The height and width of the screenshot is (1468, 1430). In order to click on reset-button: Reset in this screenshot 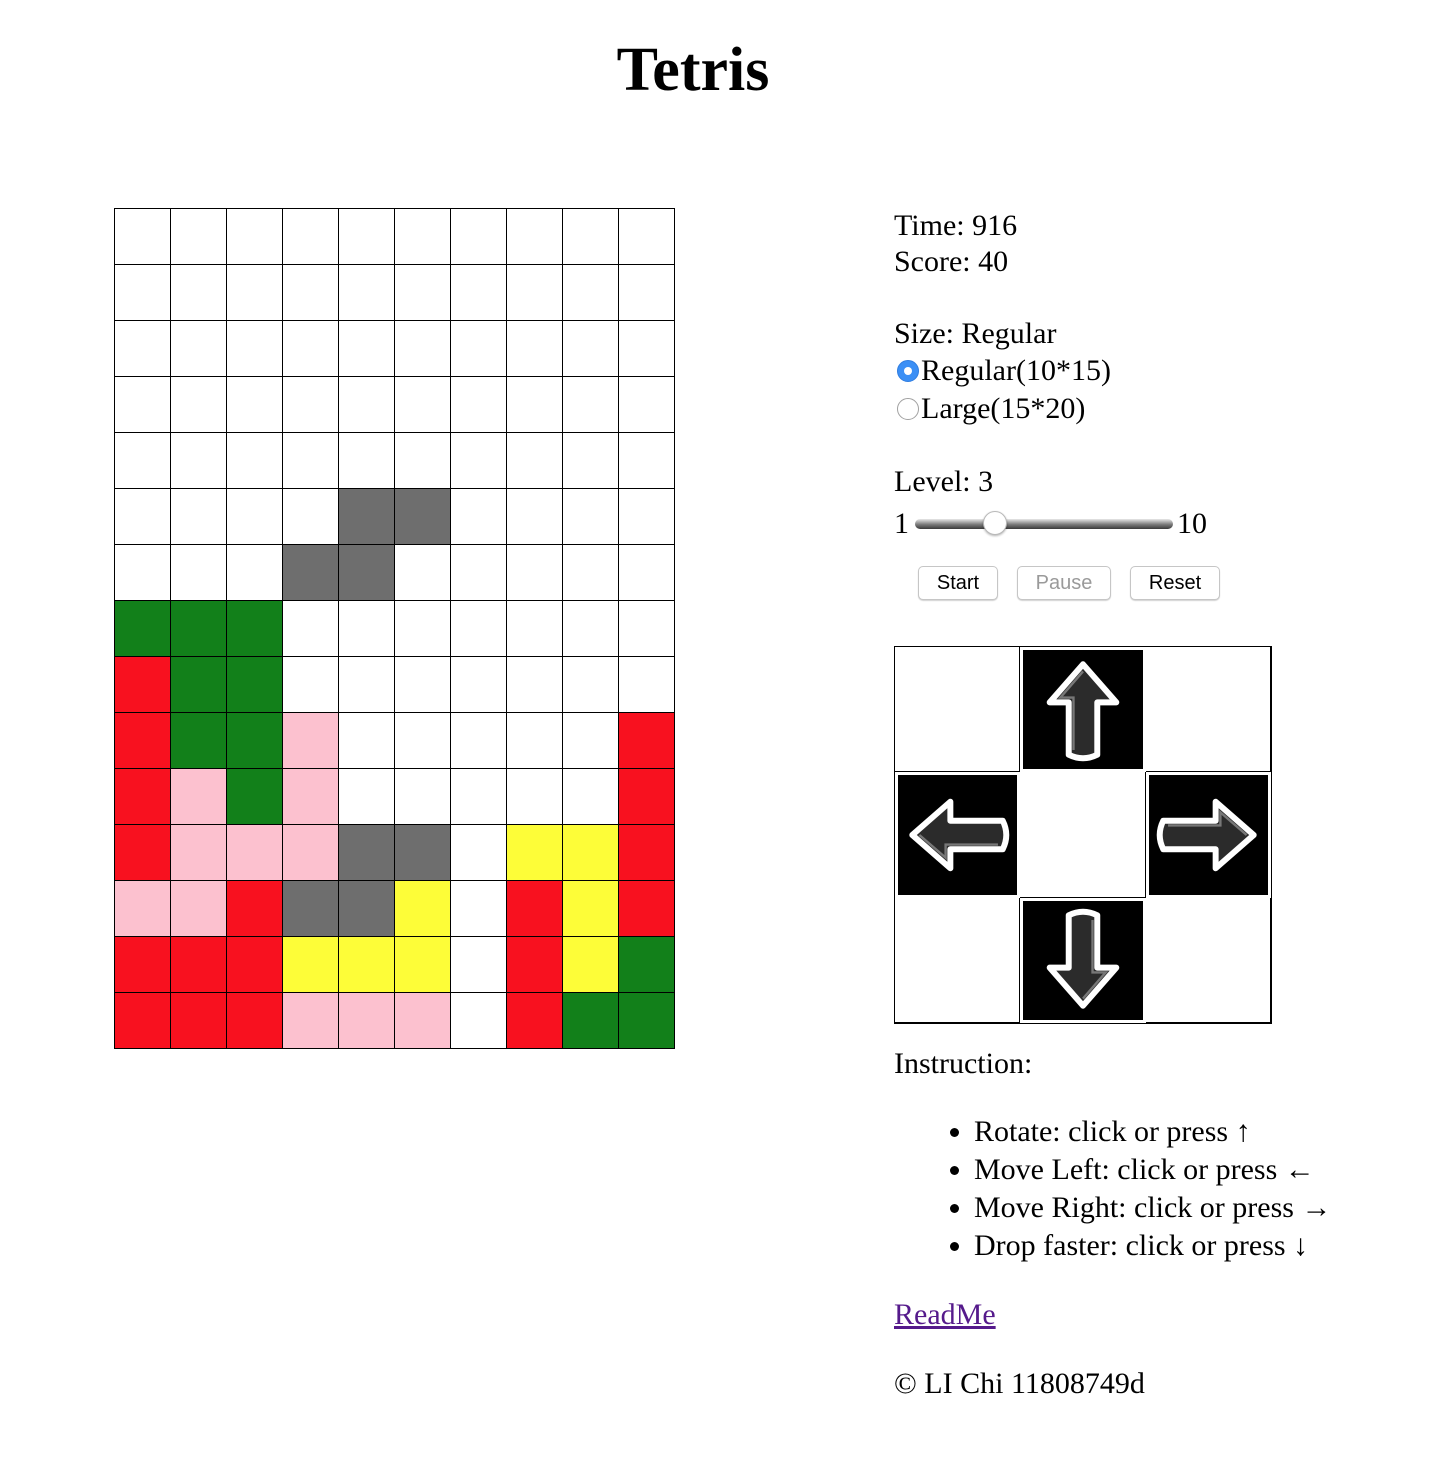, I will do `click(1175, 583)`.